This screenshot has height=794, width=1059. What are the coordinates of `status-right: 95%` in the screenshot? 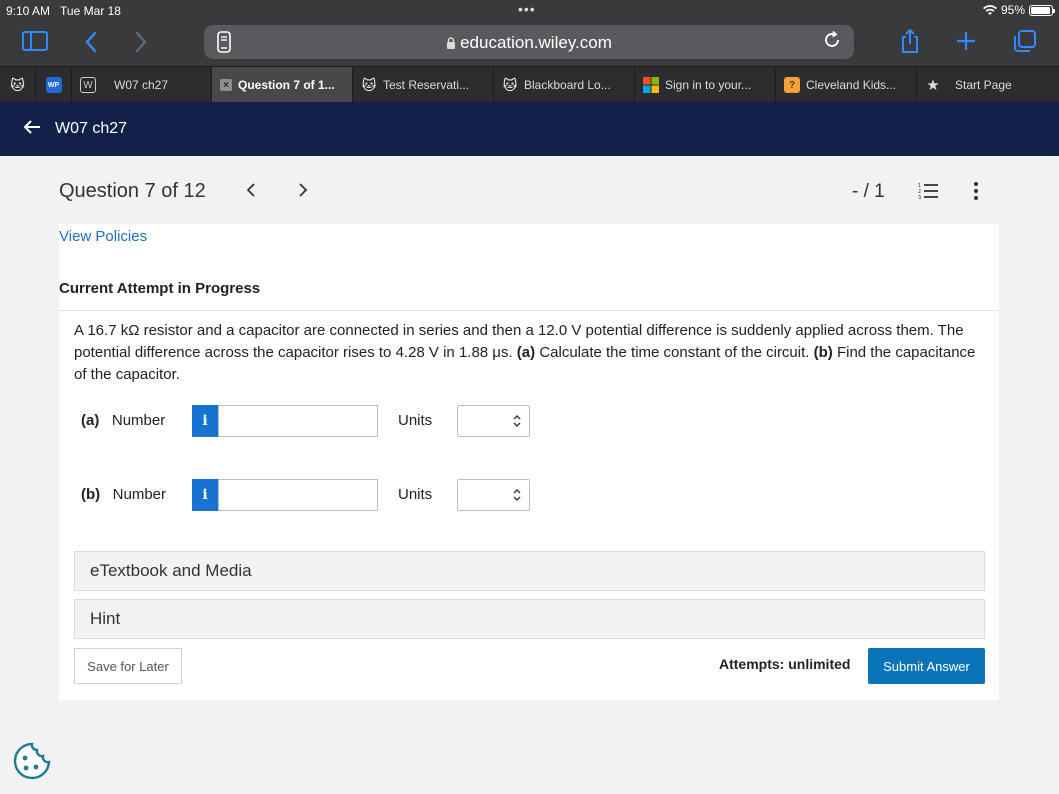 It's located at (1018, 10).